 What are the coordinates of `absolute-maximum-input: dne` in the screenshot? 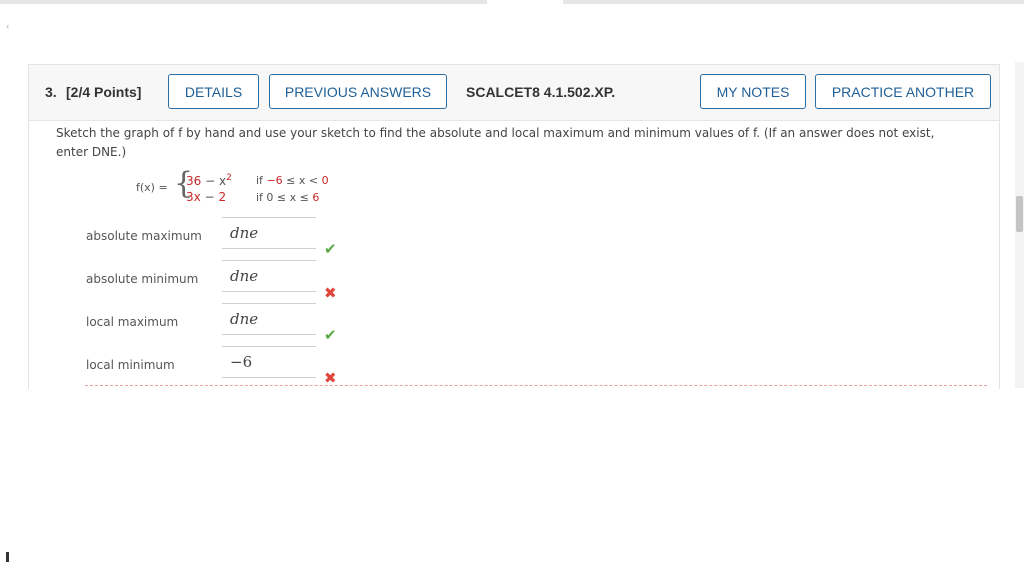 It's located at (269, 233).